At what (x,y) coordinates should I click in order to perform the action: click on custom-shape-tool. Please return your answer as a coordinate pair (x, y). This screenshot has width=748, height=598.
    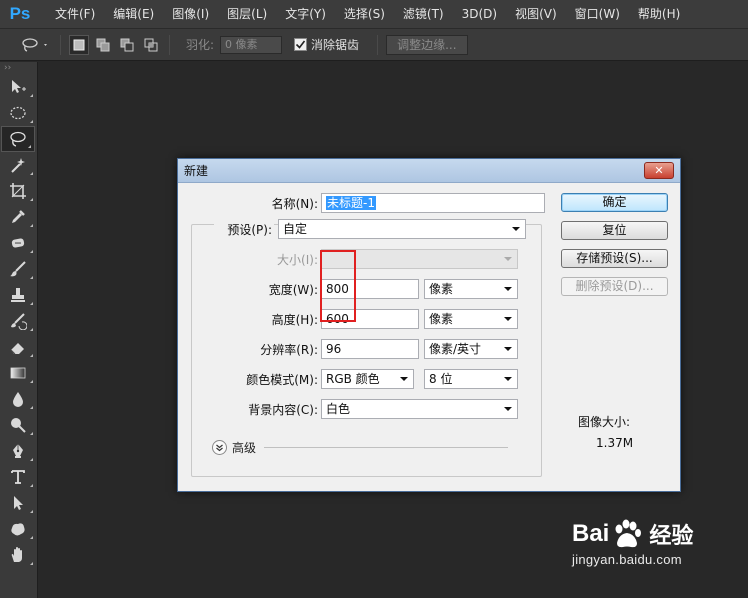
    Looking at the image, I should click on (18, 529).